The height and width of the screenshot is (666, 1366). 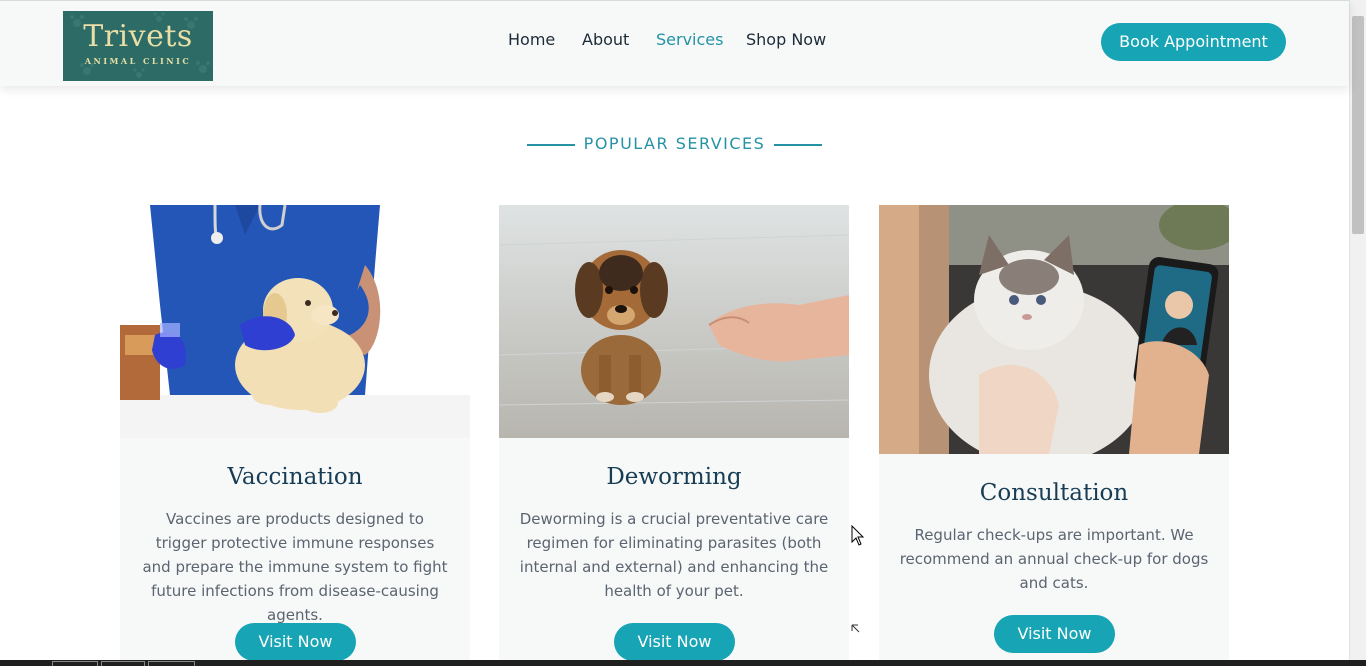 I want to click on cat-video-call-image, so click(x=1054, y=329).